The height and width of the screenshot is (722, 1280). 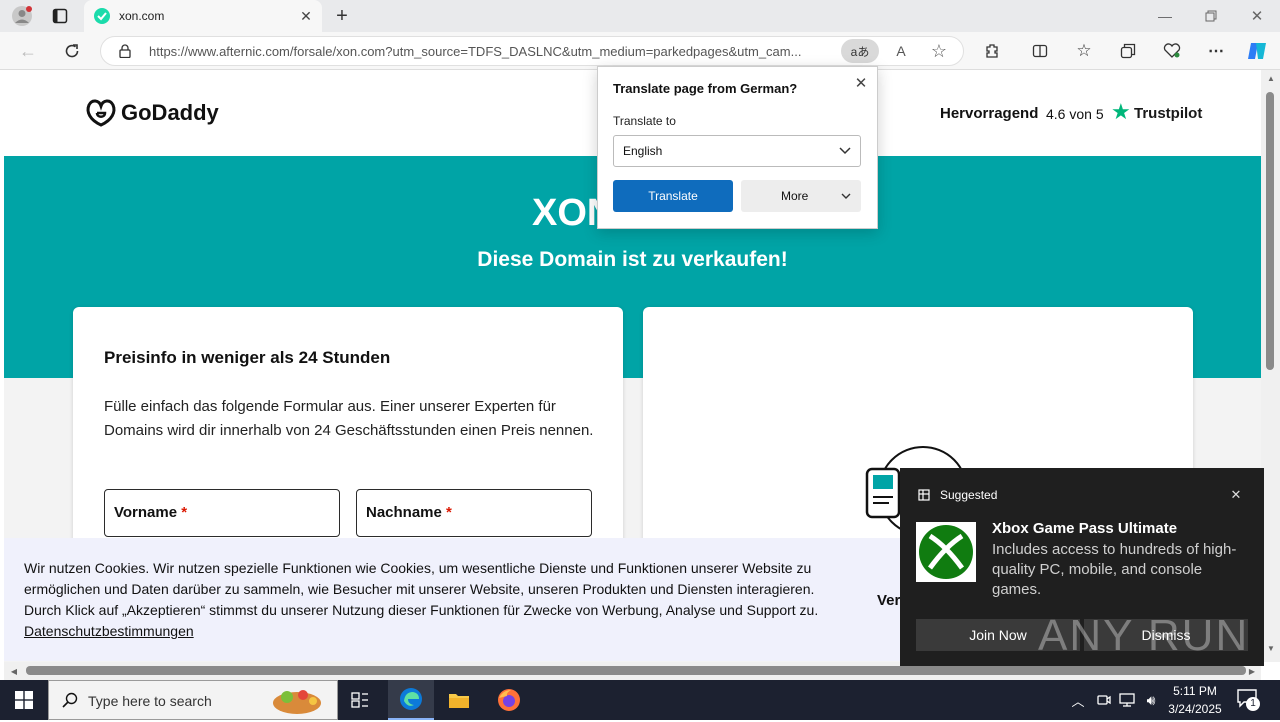 I want to click on notifications-icon: 1, so click(x=1248, y=700).